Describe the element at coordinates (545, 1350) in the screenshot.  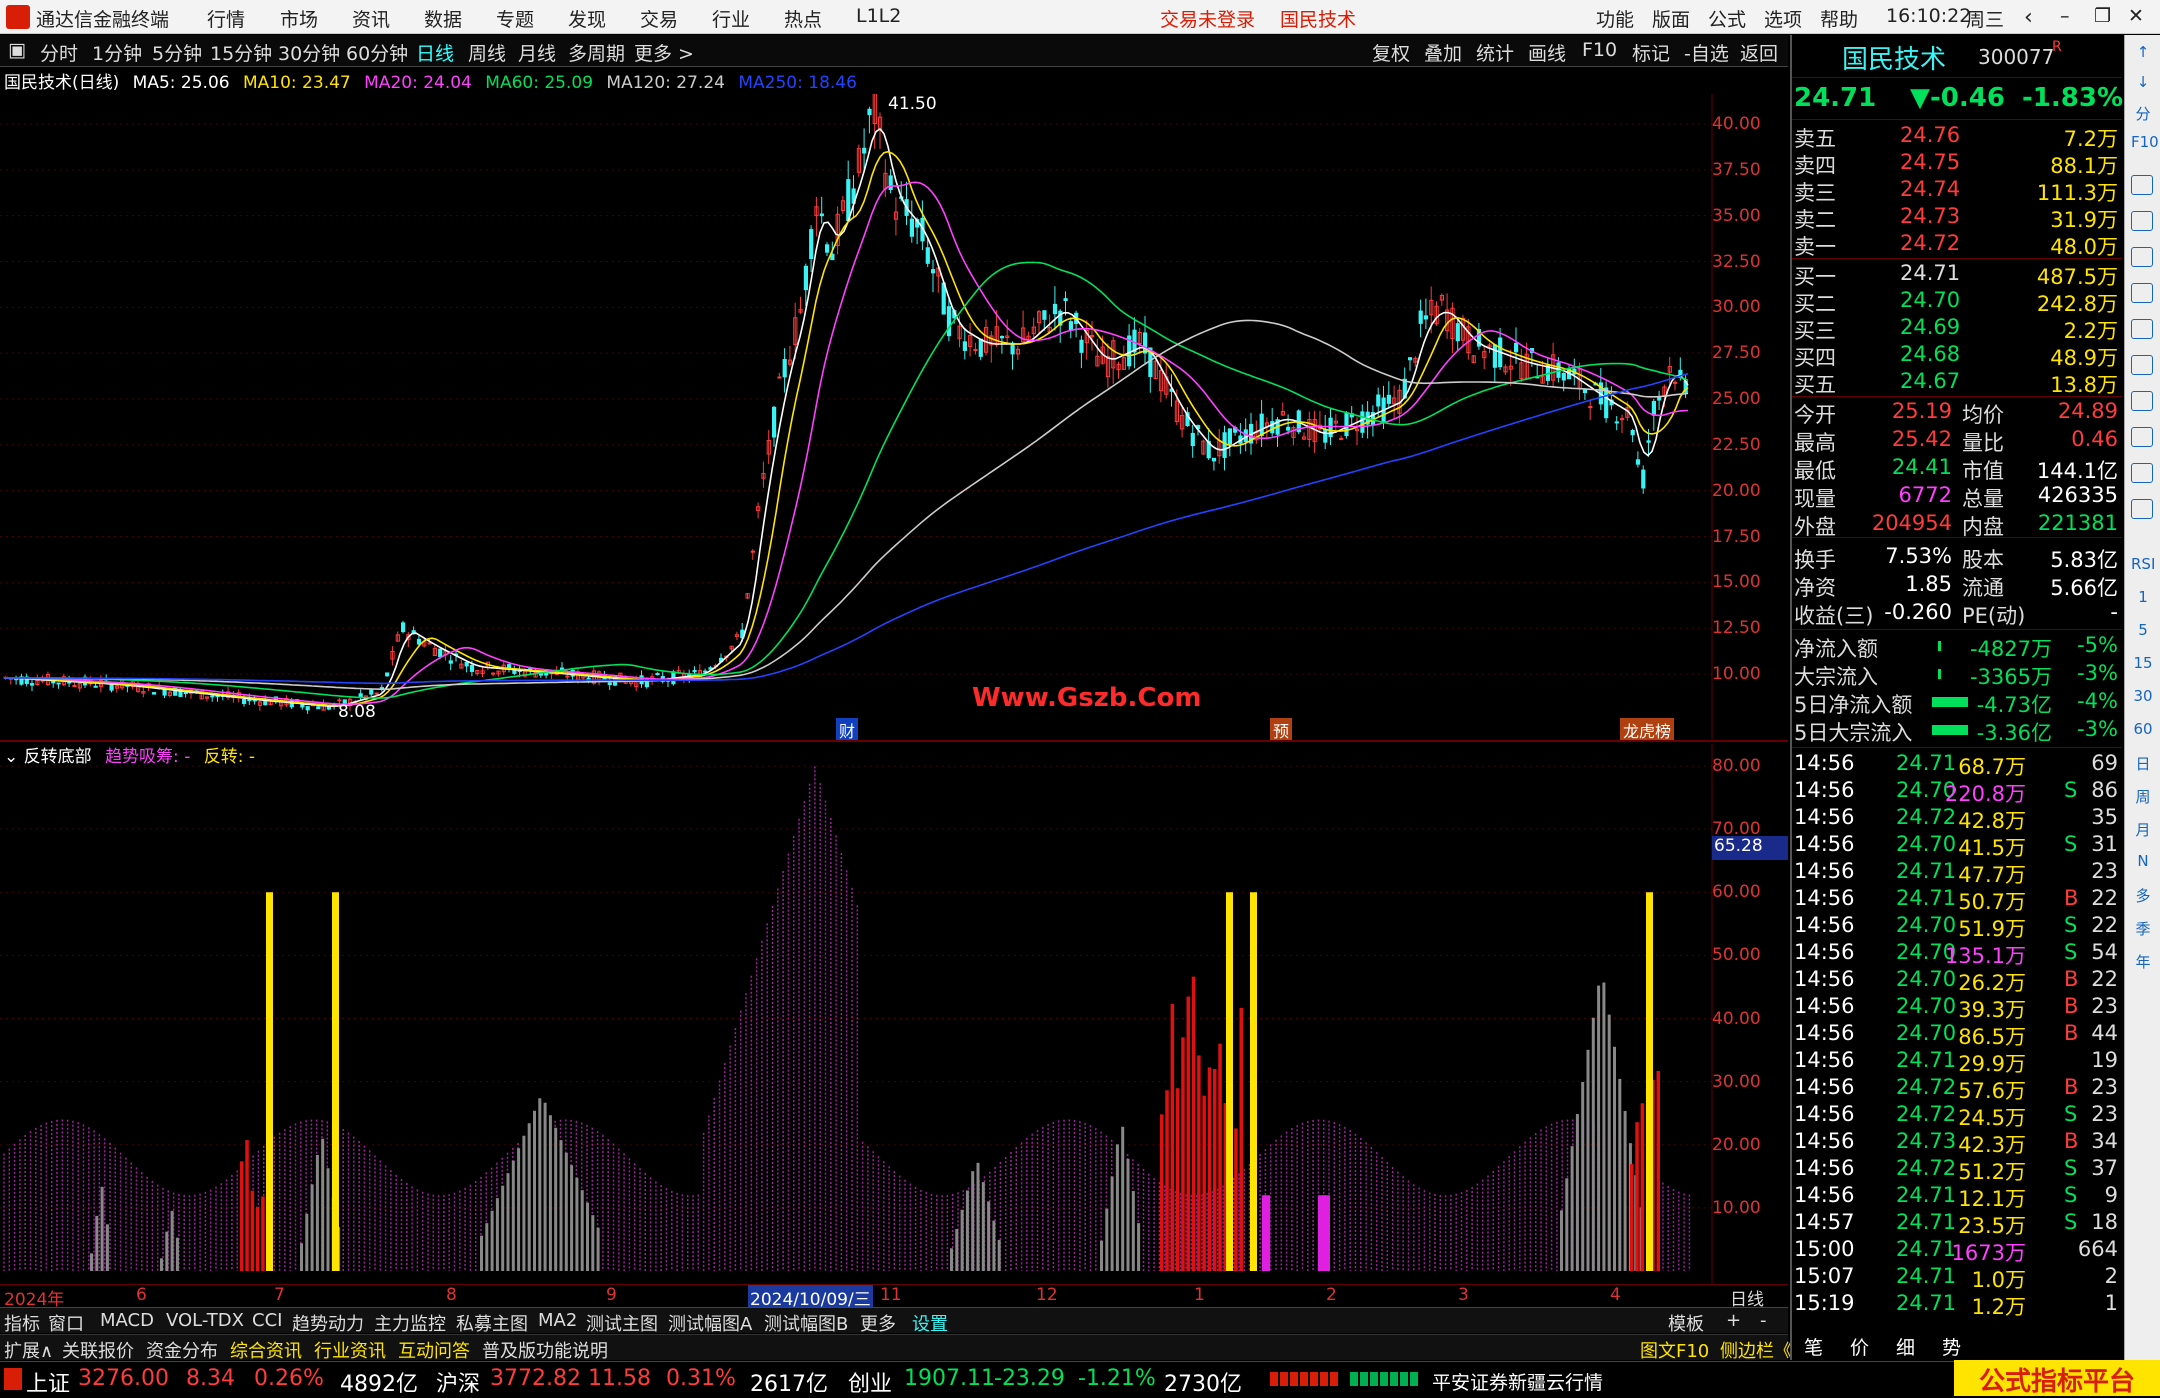
I see `info-tab-6: 普及版功能说明` at that location.